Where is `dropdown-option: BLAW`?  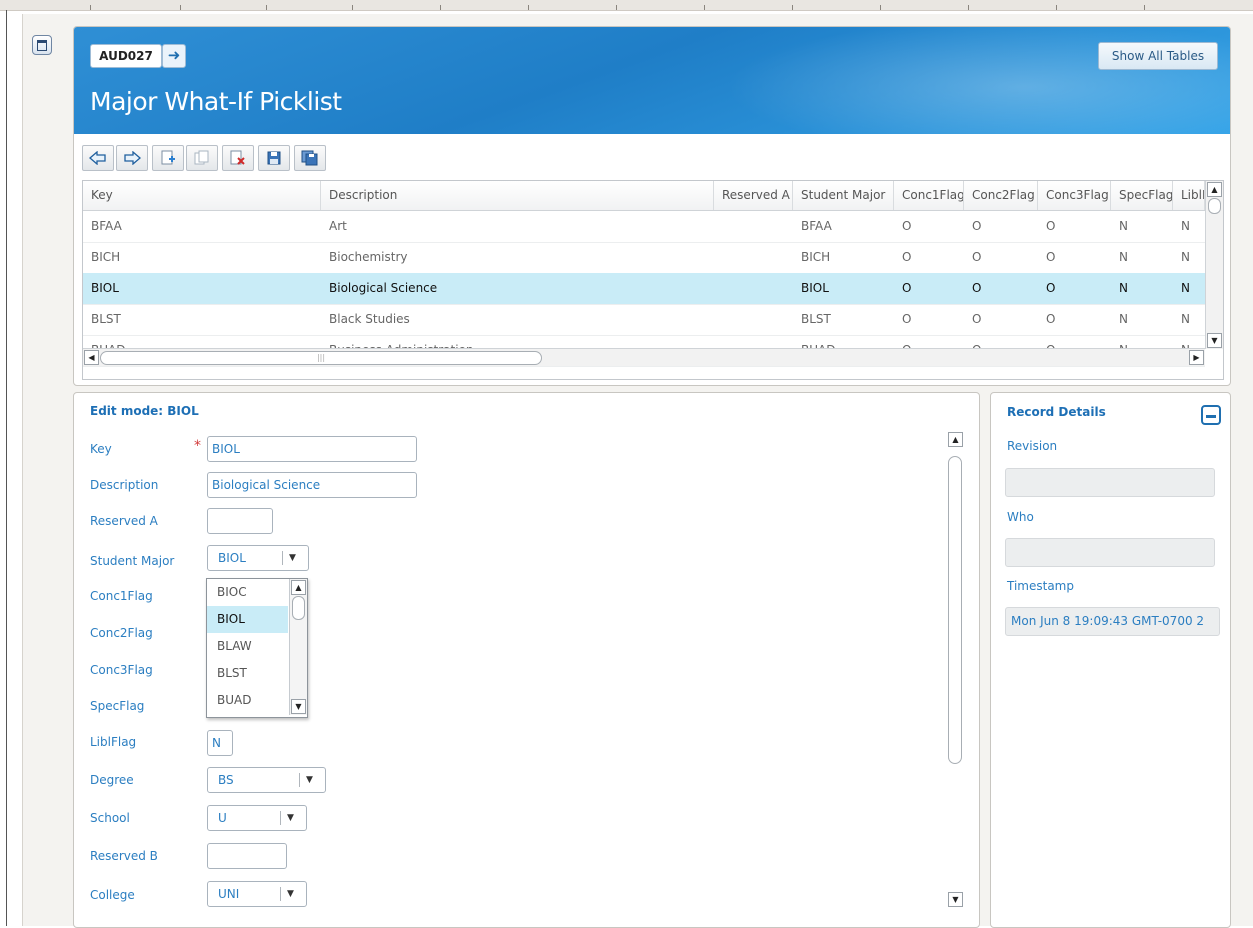 dropdown-option: BLAW is located at coordinates (247, 646).